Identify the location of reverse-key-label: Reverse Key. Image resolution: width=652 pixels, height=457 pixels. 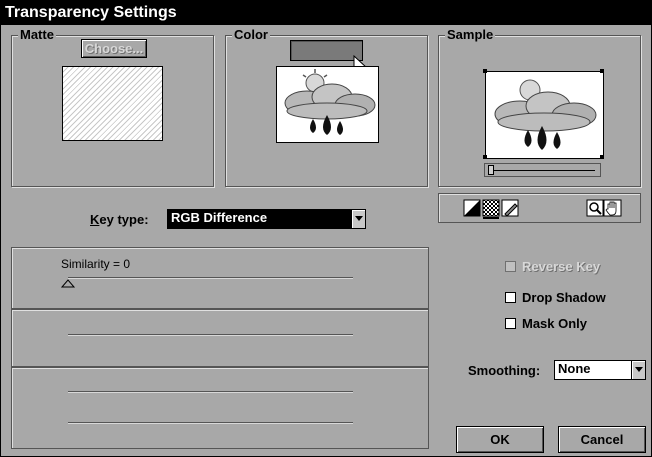
(561, 266).